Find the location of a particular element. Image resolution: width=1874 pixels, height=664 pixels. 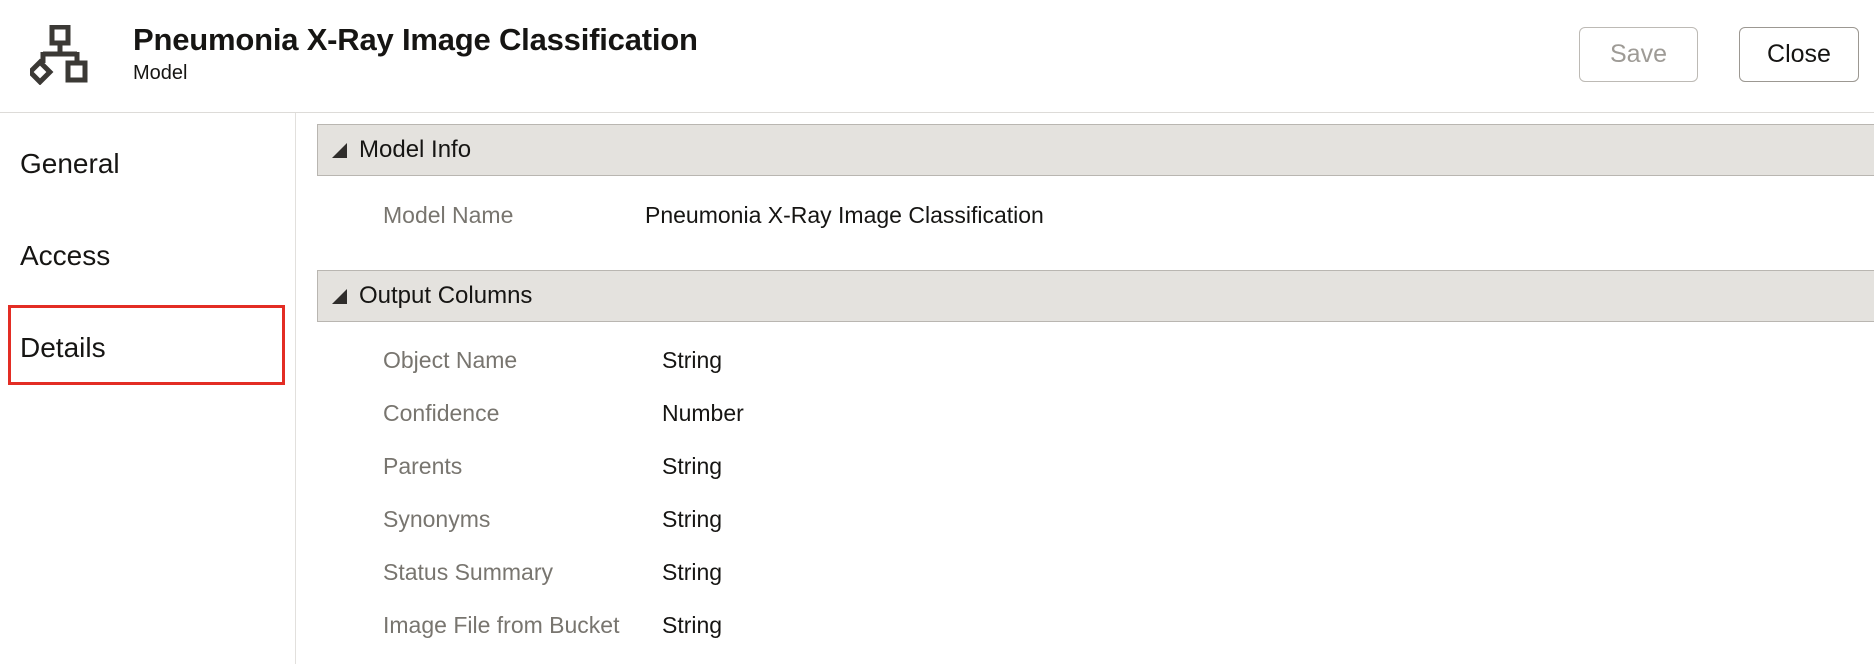

column-name: Image File from Bucket is located at coordinates (501, 625).